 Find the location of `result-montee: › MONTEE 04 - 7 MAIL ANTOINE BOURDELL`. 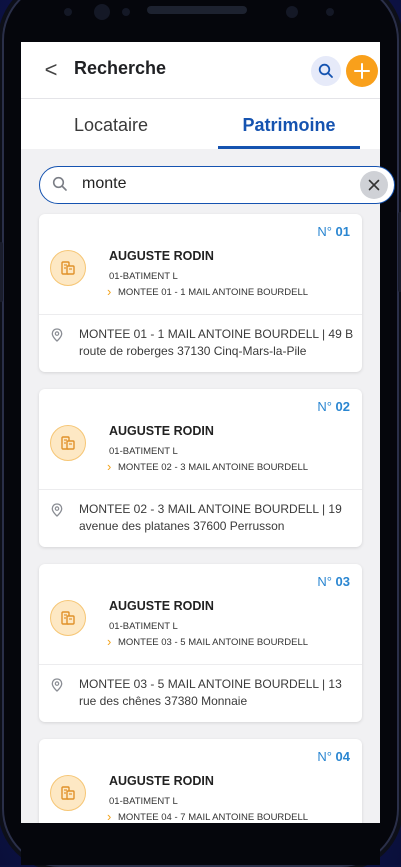

result-montee: › MONTEE 04 - 7 MAIL ANTOINE BOURDELL is located at coordinates (208, 816).